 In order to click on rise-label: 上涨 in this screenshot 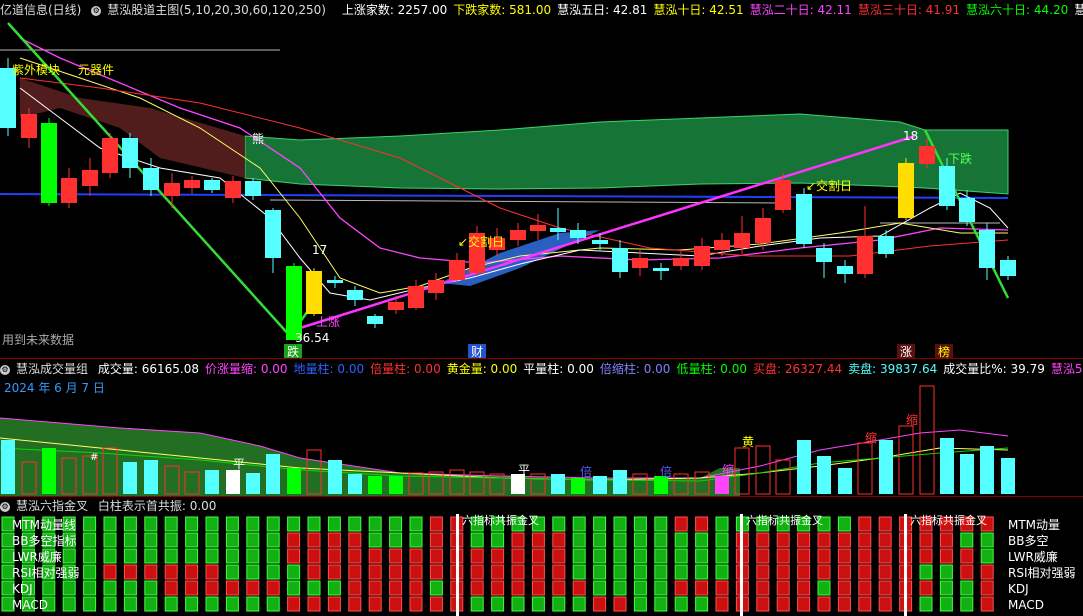, I will do `click(328, 321)`.